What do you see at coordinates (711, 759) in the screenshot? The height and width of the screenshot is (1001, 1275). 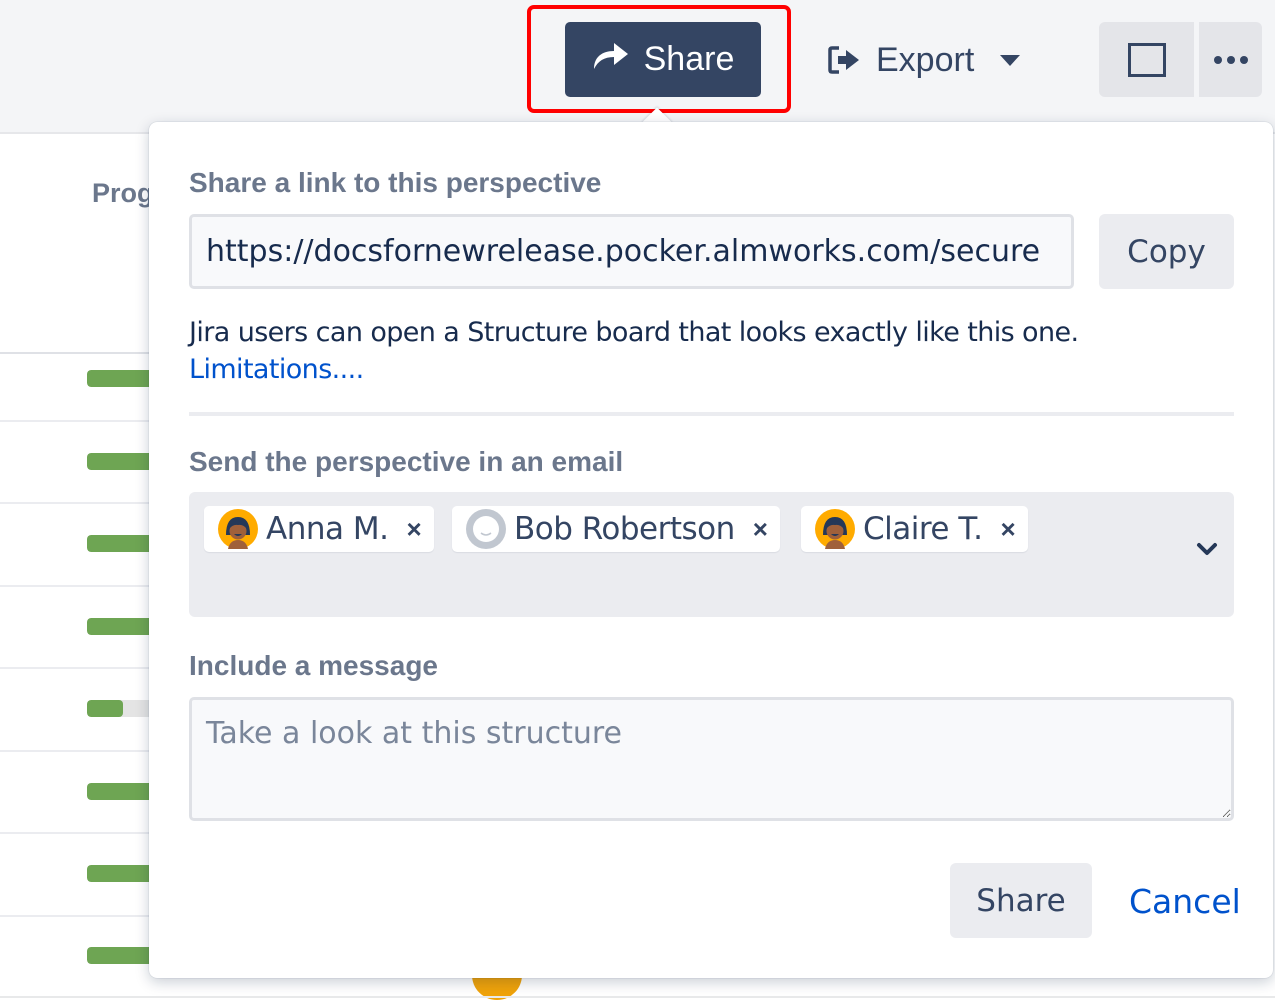 I see `message-textarea` at bounding box center [711, 759].